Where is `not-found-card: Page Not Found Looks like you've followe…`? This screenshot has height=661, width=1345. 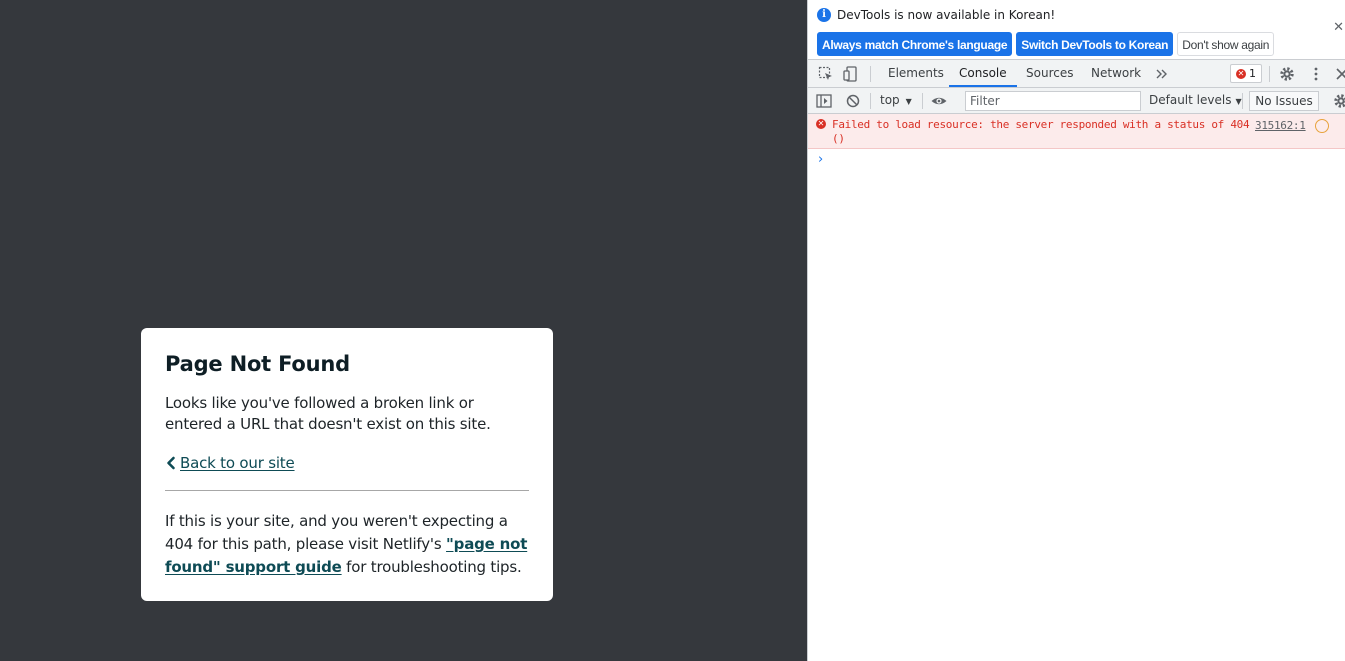
not-found-card: Page Not Found Looks like you've followe… is located at coordinates (347, 464).